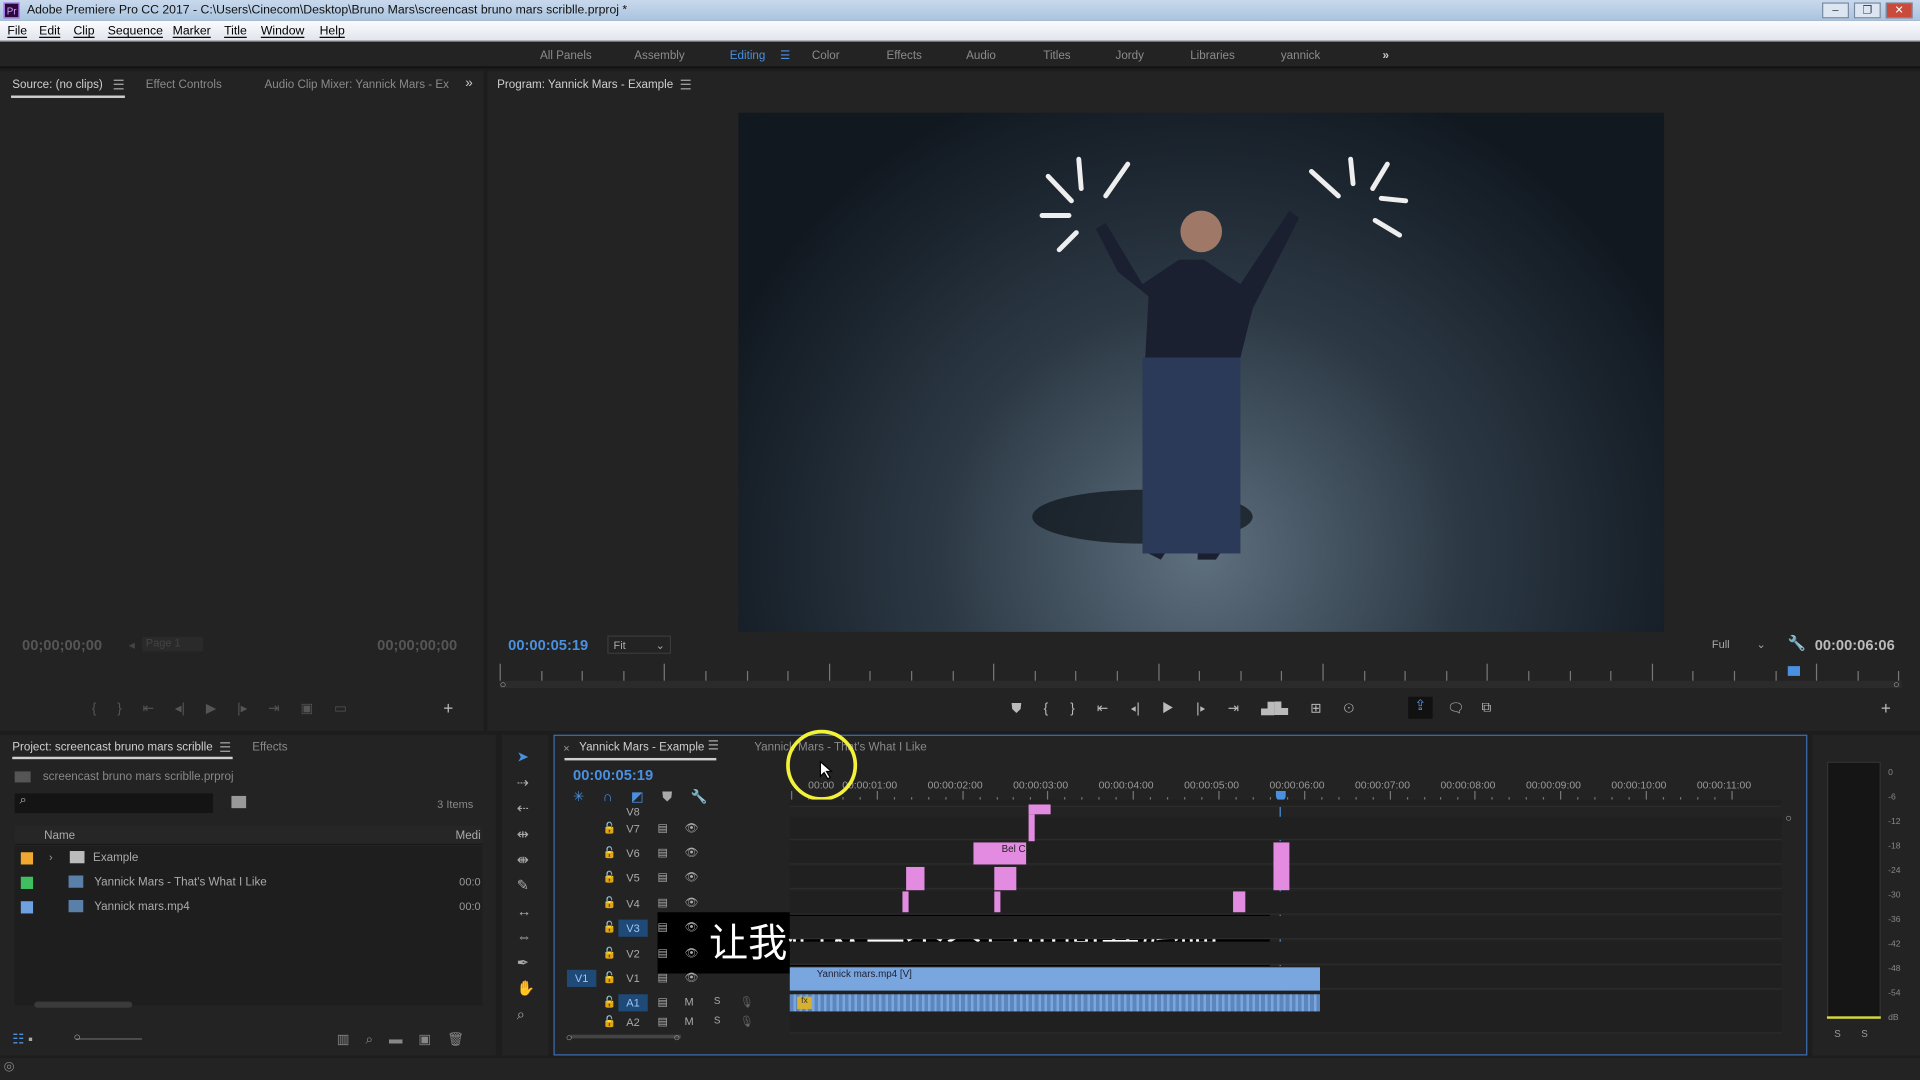 The width and height of the screenshot is (1920, 1080). I want to click on rolling-edit-tool-icon: ⇹, so click(523, 833).